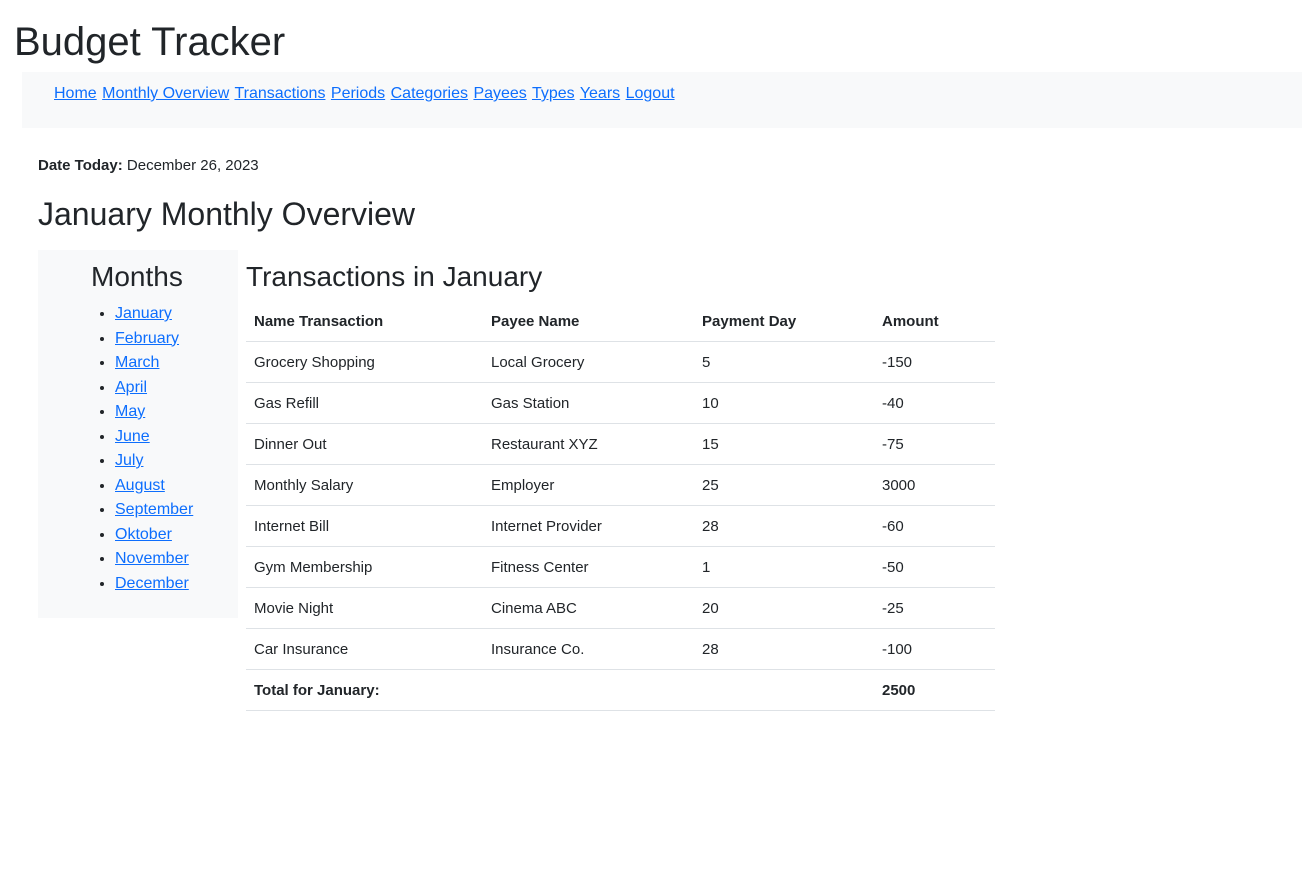  I want to click on nav-link-home: Home, so click(75, 93).